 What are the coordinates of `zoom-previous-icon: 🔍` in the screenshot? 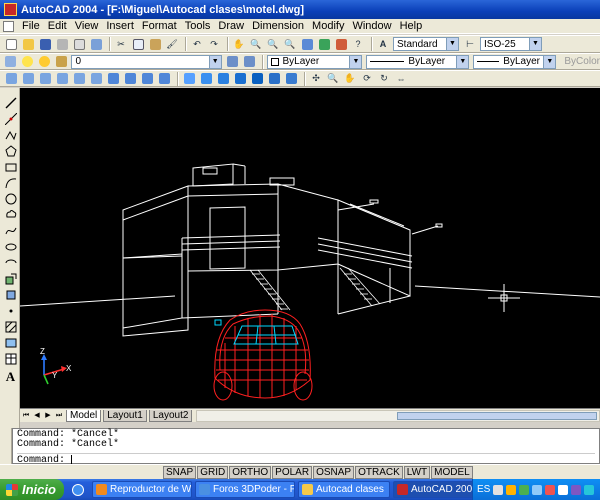 It's located at (290, 44).